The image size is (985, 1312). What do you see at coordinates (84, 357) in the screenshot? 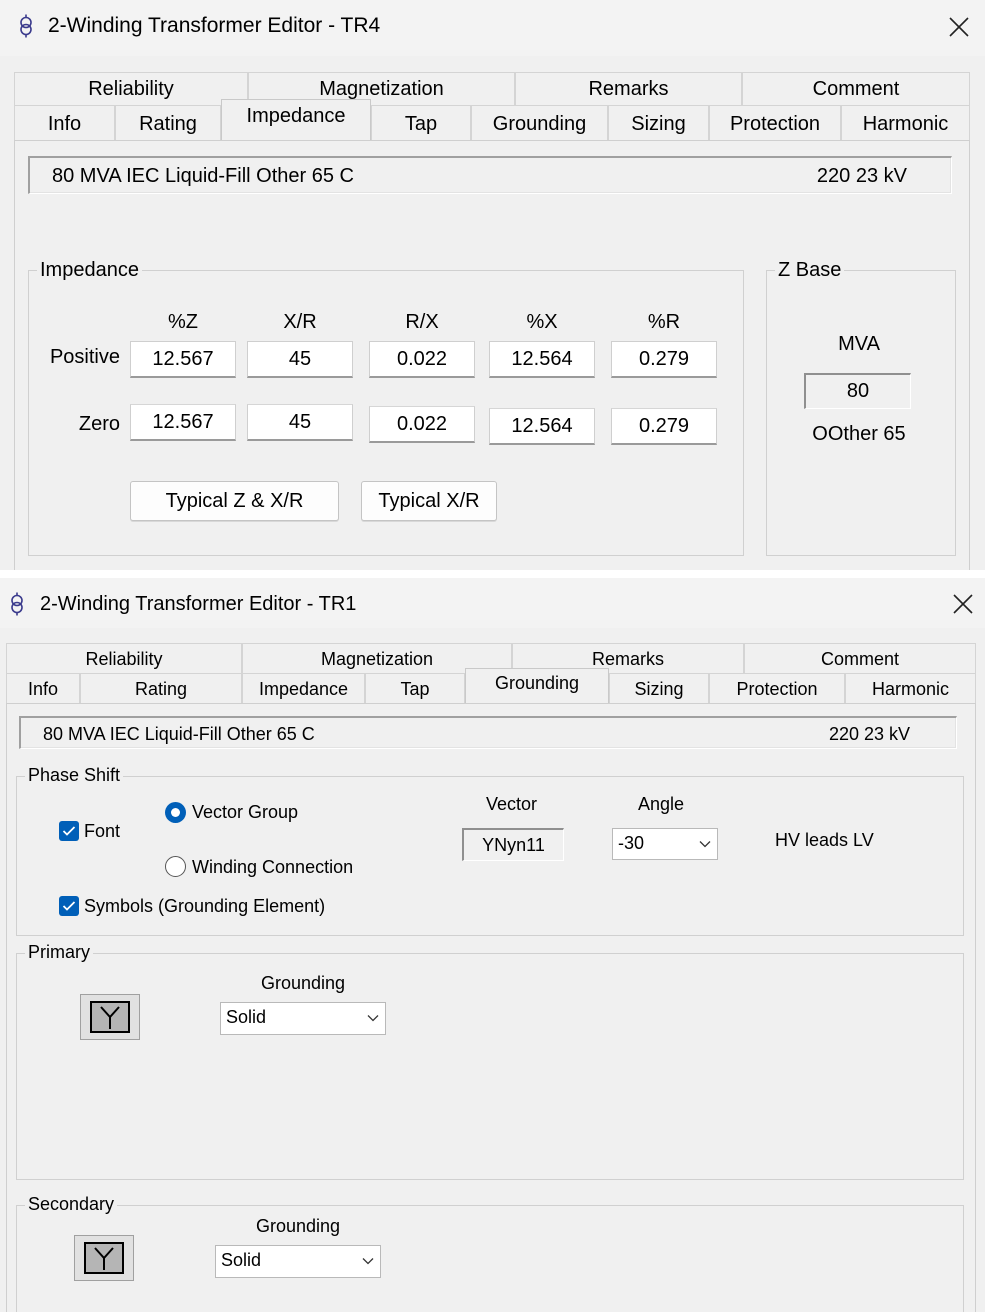
I see `row-label-positive: Positive` at bounding box center [84, 357].